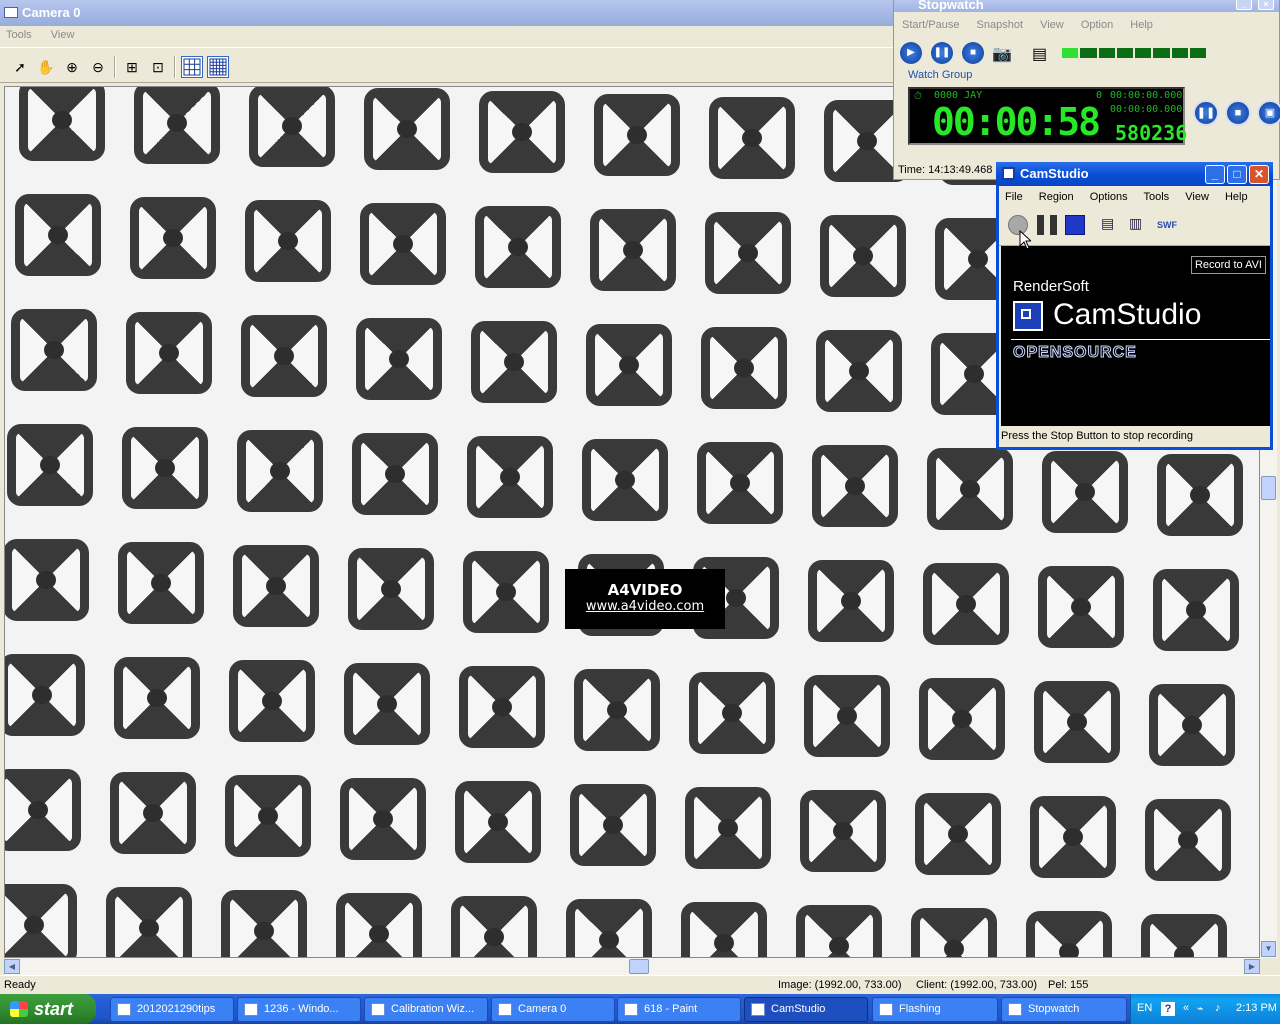  What do you see at coordinates (1139, 225) in the screenshot?
I see `annotation-icon: ▥` at bounding box center [1139, 225].